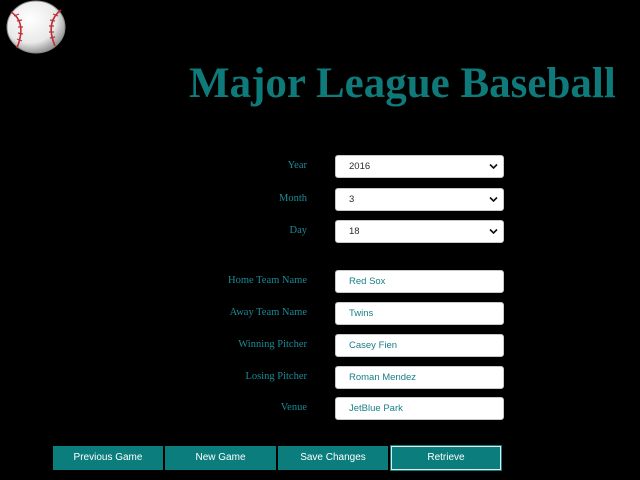 Image resolution: width=640 pixels, height=480 pixels. What do you see at coordinates (419, 166) in the screenshot?
I see `year-select: 2016` at bounding box center [419, 166].